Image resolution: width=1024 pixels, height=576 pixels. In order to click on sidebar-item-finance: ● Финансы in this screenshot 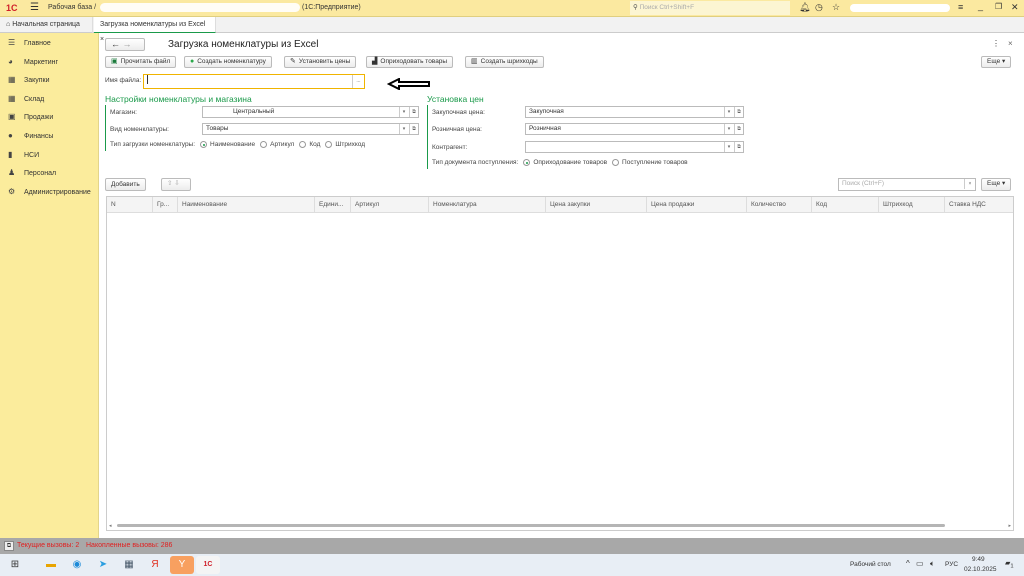, I will do `click(30, 136)`.